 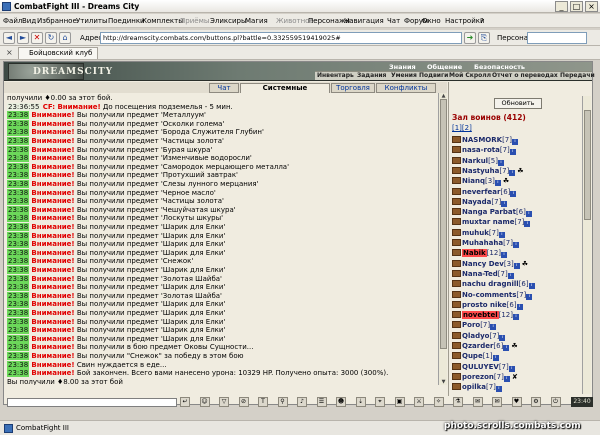 What do you see at coordinates (497, 402) in the screenshot?
I see `mail-icon: ✉` at bounding box center [497, 402].